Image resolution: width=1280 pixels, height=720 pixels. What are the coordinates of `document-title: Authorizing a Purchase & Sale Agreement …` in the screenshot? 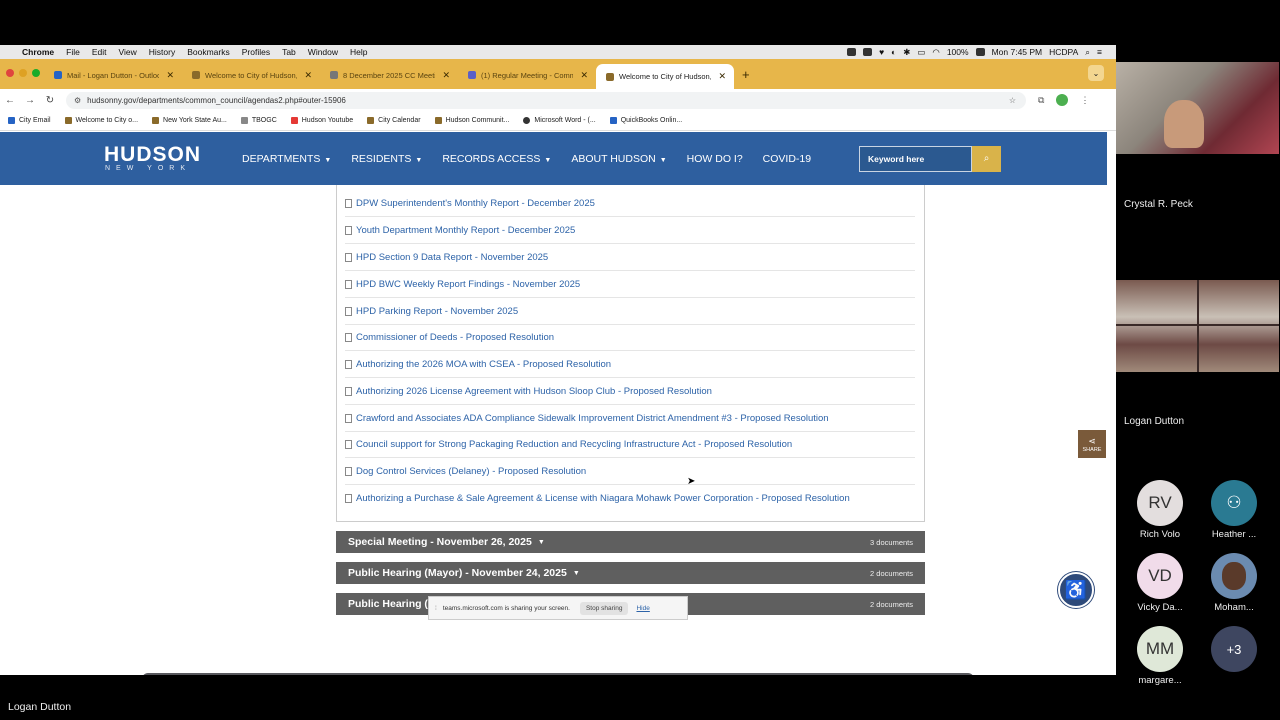 It's located at (603, 498).